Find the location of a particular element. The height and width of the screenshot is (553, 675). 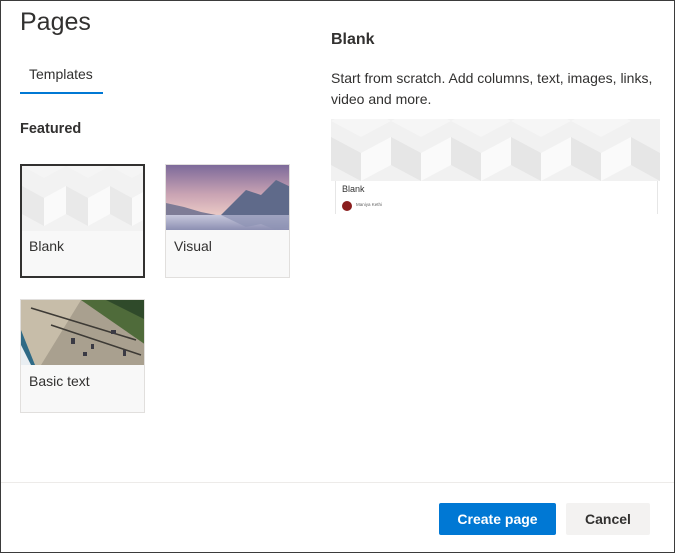

dialog-title: Pages is located at coordinates (55, 22).